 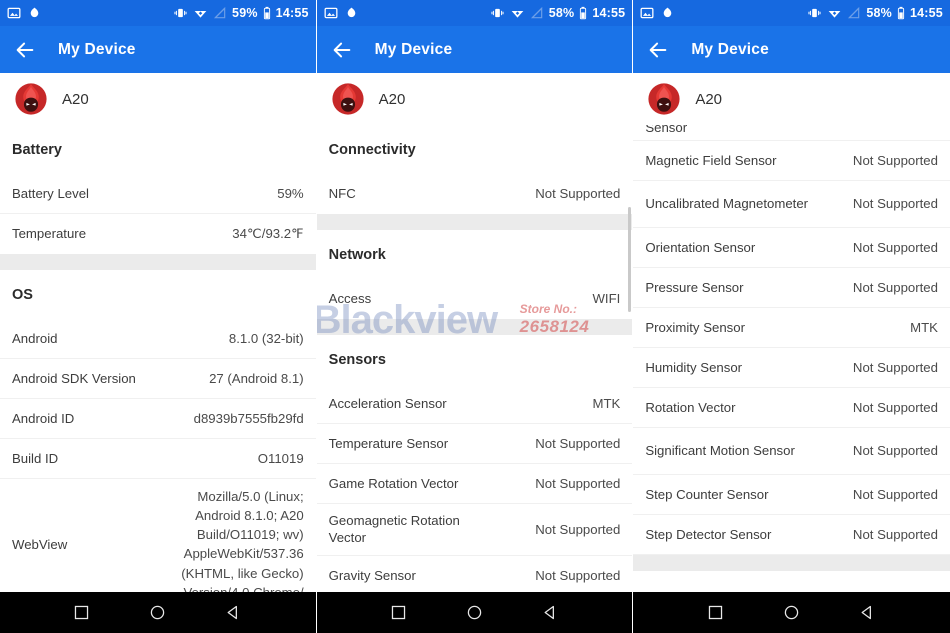 What do you see at coordinates (350, 299) in the screenshot?
I see `row-label: Access` at bounding box center [350, 299].